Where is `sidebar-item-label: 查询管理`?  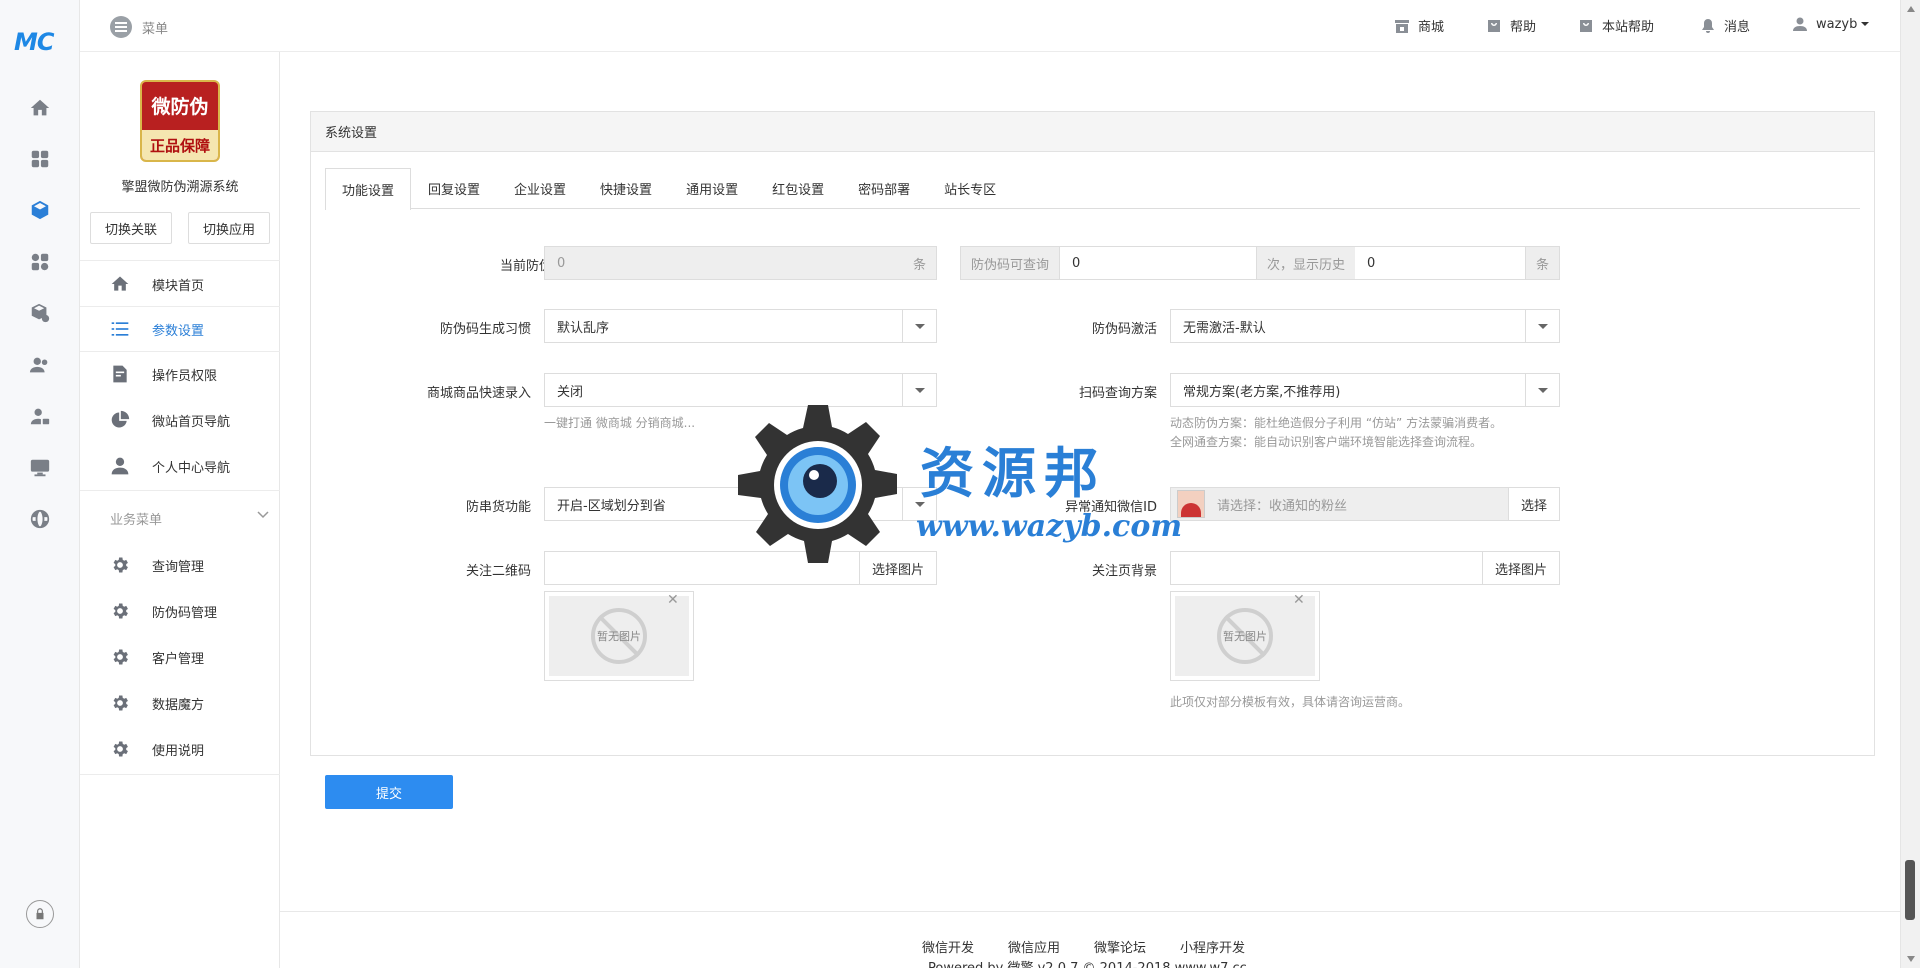
sidebar-item-label: 查询管理 is located at coordinates (178, 567).